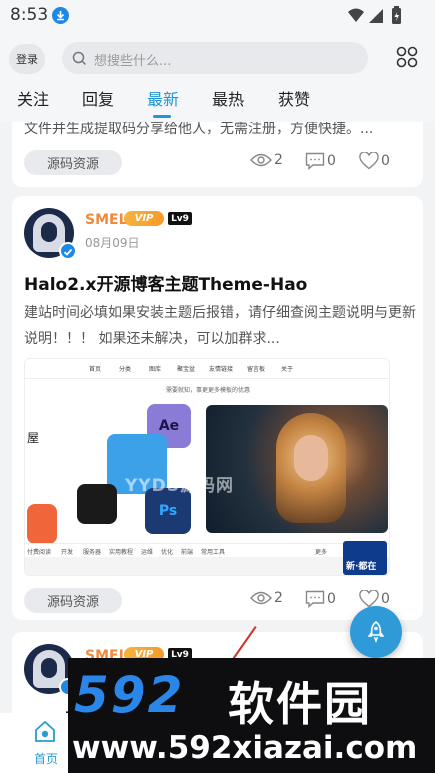 The height and width of the screenshot is (773, 435). I want to click on swift-tile-icon, so click(42, 524).